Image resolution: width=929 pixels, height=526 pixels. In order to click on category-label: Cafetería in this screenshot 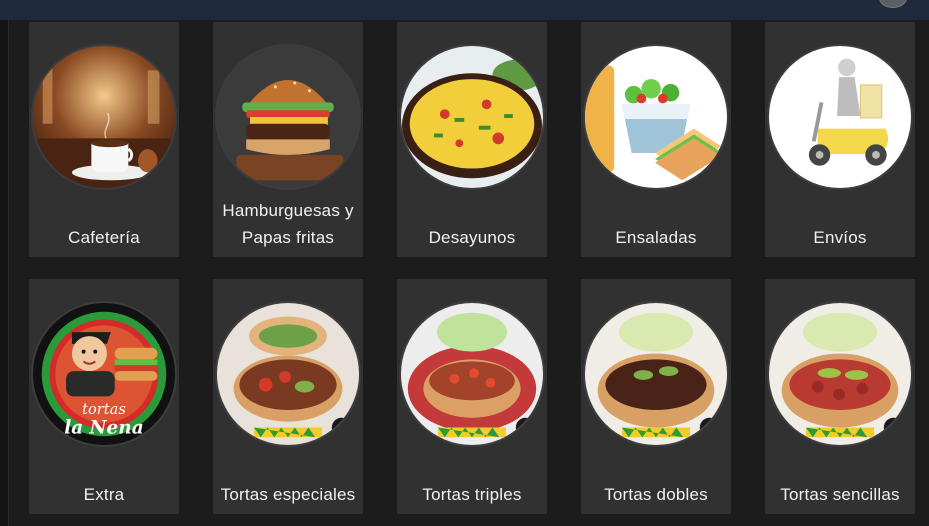, I will do `click(104, 237)`.